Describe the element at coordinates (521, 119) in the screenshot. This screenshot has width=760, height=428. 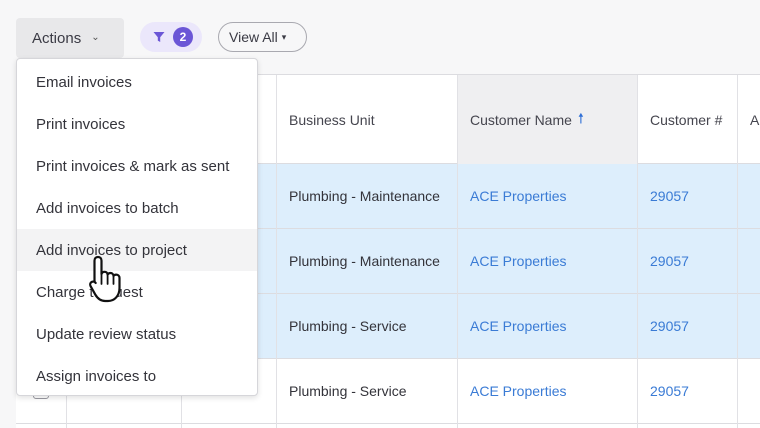
I see `column-header-label: Customer Name` at that location.